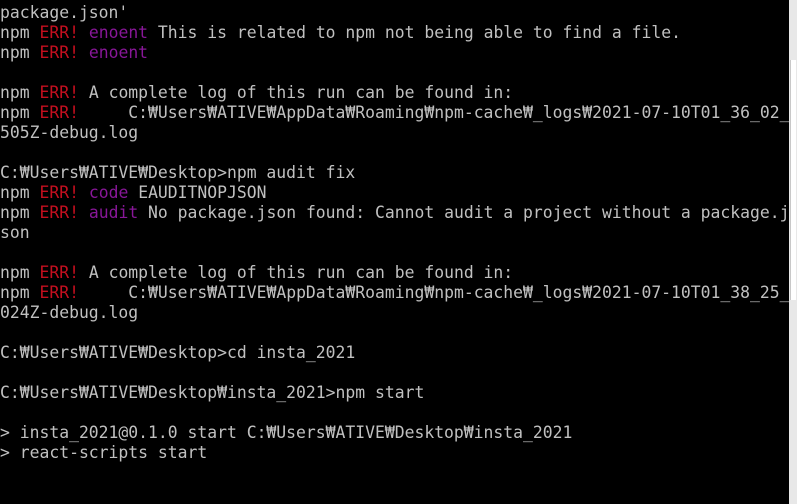  I want to click on terminal-line: npm ERR! code EAUDITNOPJSON, so click(394, 193).